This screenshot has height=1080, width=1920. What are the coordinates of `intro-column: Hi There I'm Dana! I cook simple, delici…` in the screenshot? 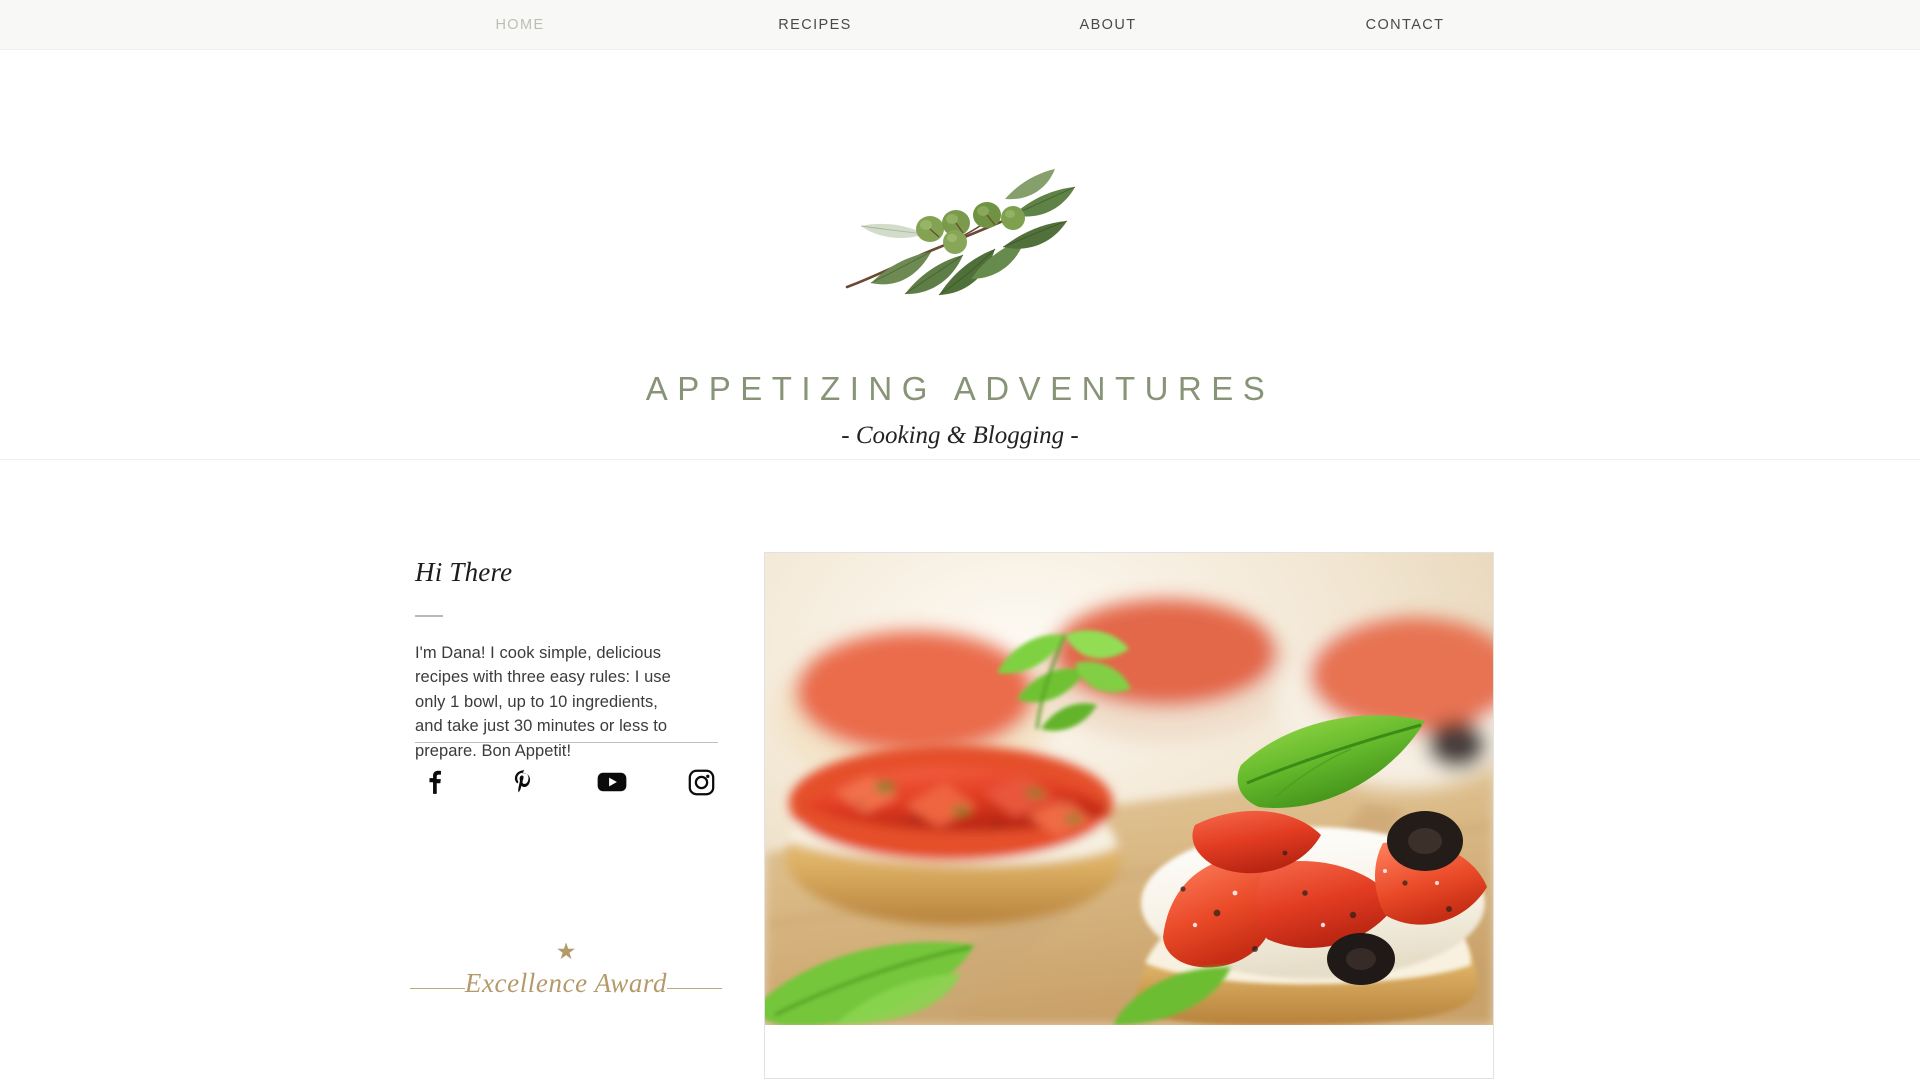 It's located at (567, 660).